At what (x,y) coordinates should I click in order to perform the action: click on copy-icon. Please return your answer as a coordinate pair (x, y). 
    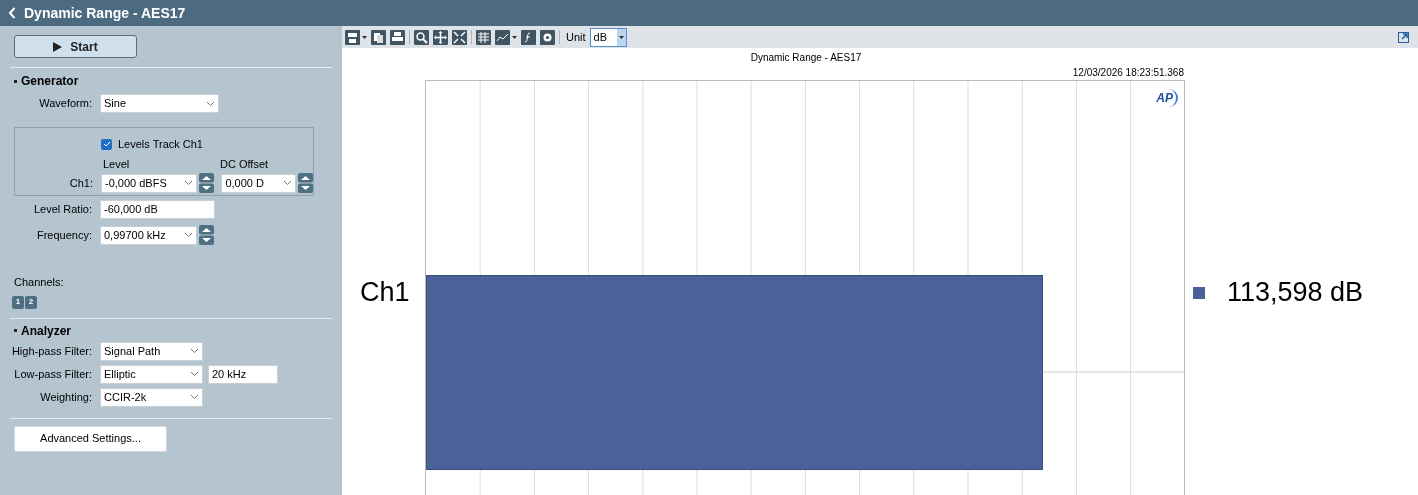
    Looking at the image, I should click on (378, 37).